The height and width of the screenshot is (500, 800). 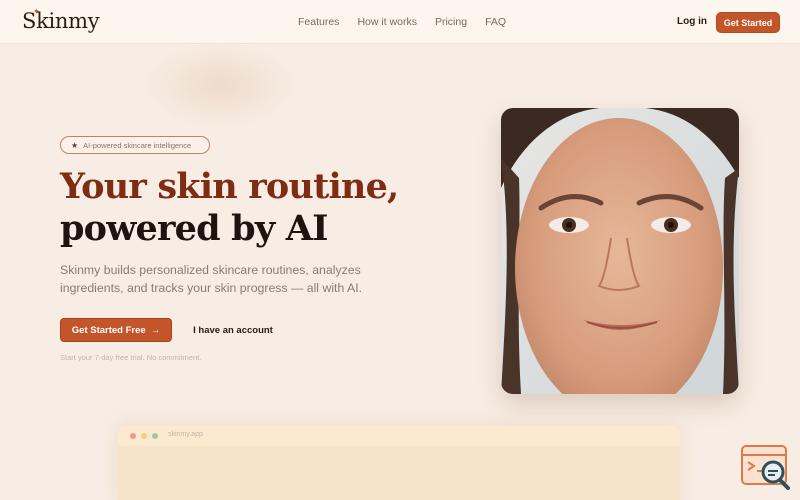 I want to click on window-close-dot, so click(x=133, y=436).